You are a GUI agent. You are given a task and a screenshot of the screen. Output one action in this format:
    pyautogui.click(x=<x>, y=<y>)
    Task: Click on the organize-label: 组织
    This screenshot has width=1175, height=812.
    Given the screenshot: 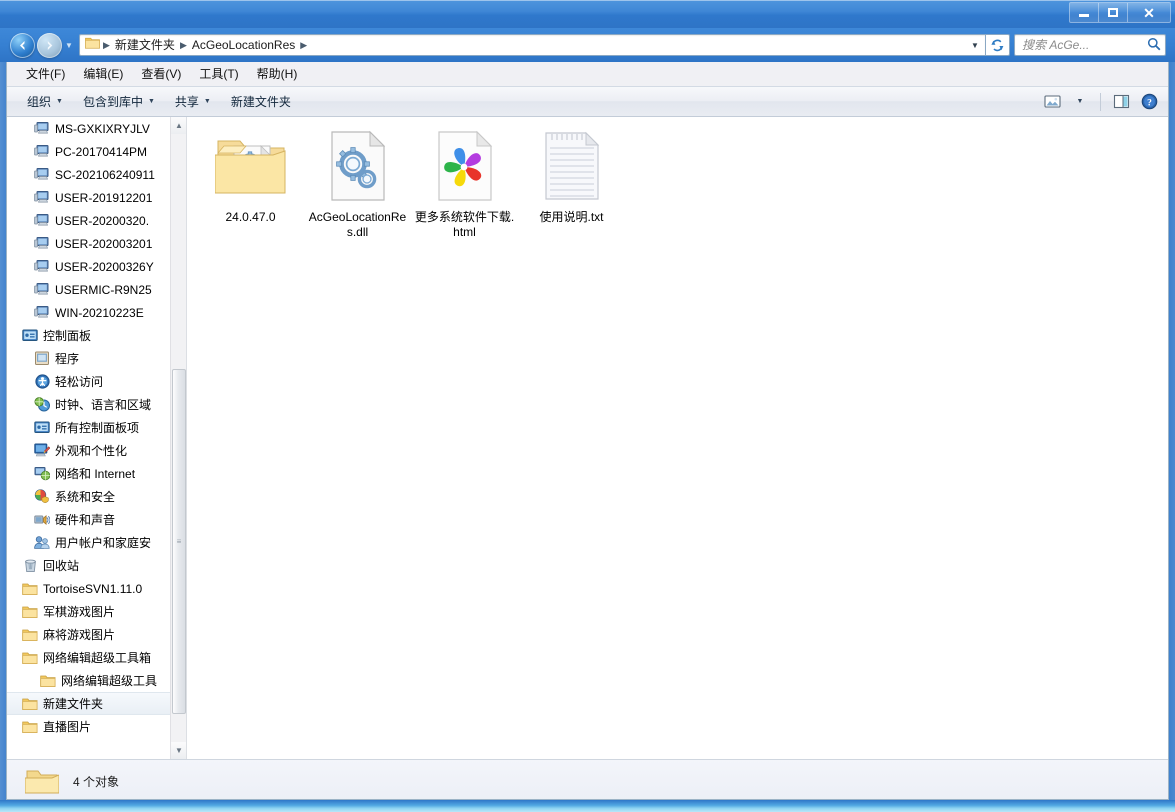 What is the action you would take?
    pyautogui.click(x=39, y=102)
    